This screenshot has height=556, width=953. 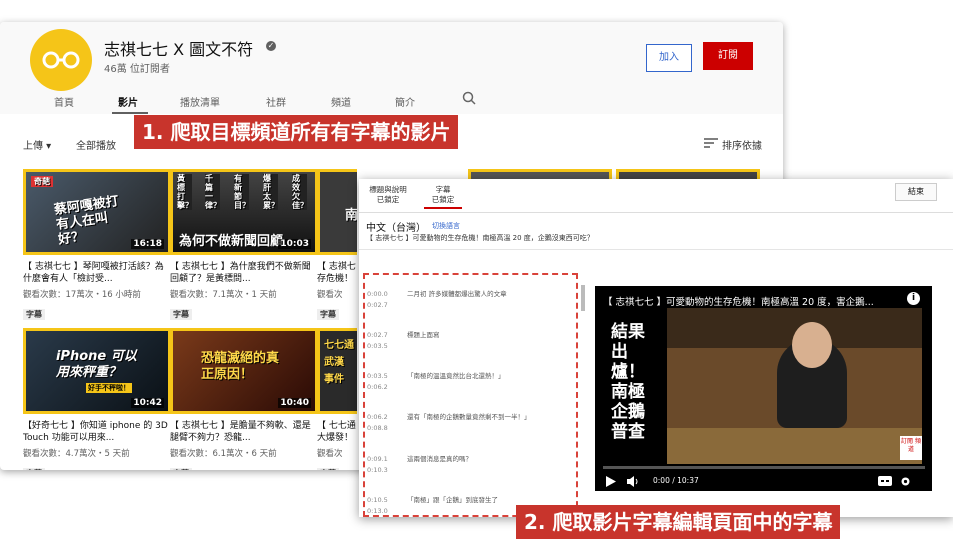 What do you see at coordinates (296, 132) in the screenshot?
I see `step1-annotation: 1. 爬取目標頻道所有有字幕的影片` at bounding box center [296, 132].